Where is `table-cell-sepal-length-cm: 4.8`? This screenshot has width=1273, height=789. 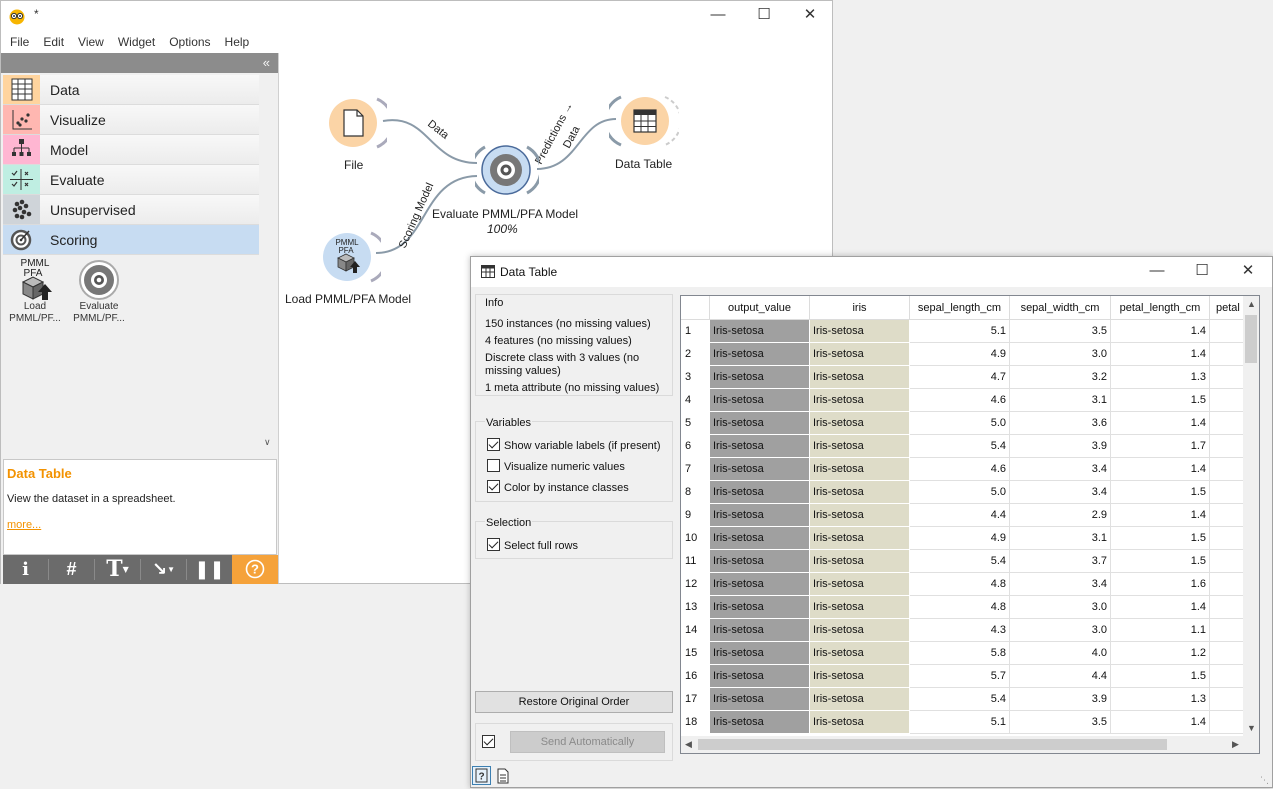 table-cell-sepal-length-cm: 4.8 is located at coordinates (960, 584).